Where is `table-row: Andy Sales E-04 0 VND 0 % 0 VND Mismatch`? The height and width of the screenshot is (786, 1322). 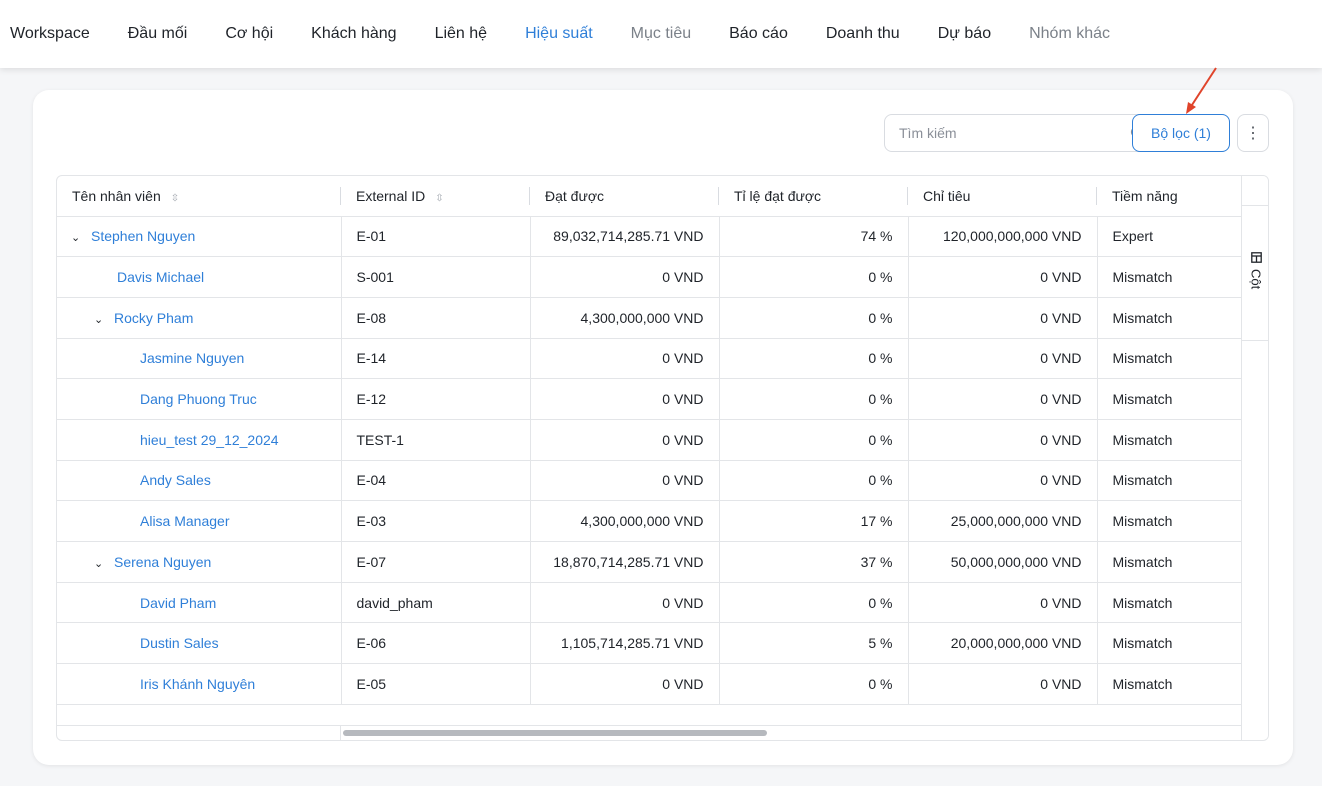 table-row: Andy Sales E-04 0 VND 0 % 0 VND Mismatch is located at coordinates (649, 481).